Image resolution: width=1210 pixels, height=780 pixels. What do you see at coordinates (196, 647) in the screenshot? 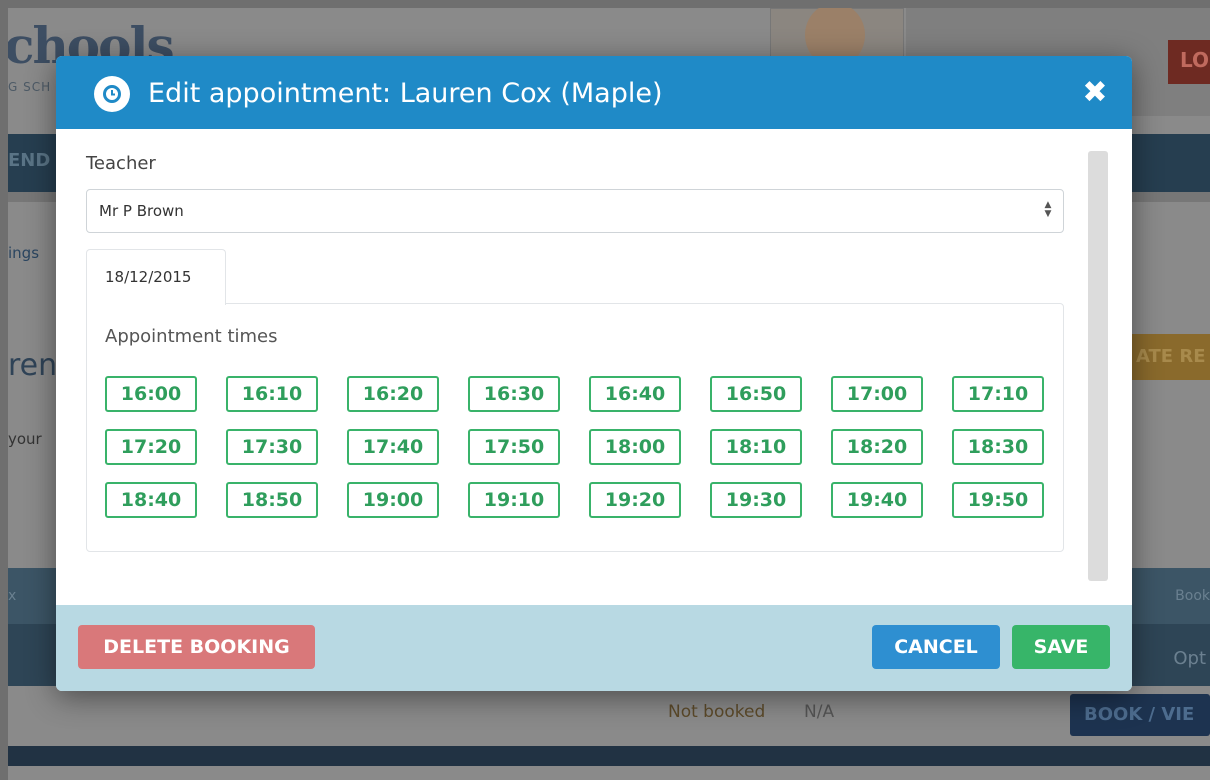
I see `delete-booking-button: DELETE BOOKING` at bounding box center [196, 647].